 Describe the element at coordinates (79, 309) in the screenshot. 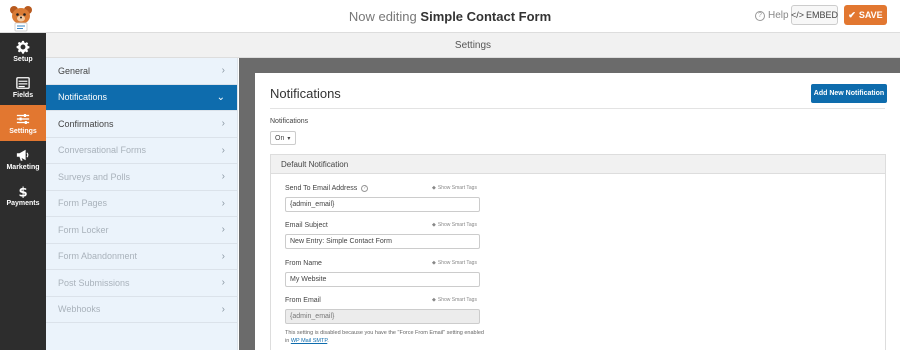

I see `nav-label: Webhooks` at that location.